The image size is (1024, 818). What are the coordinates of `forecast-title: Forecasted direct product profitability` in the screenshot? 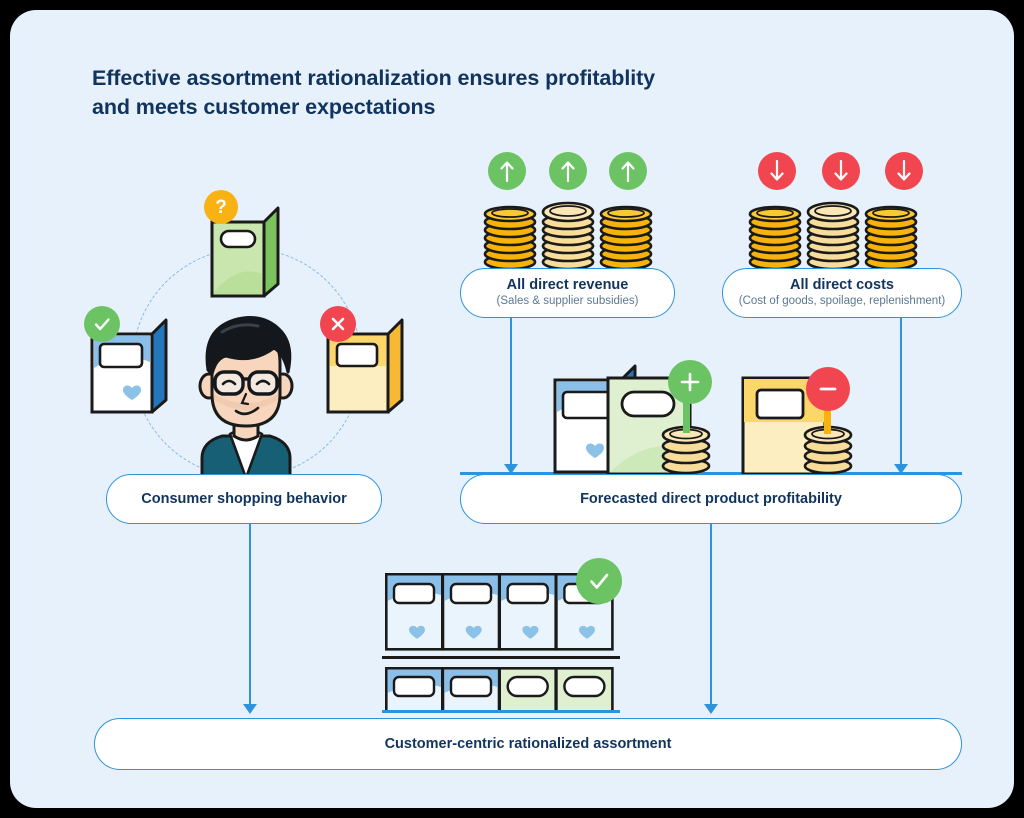 It's located at (711, 499).